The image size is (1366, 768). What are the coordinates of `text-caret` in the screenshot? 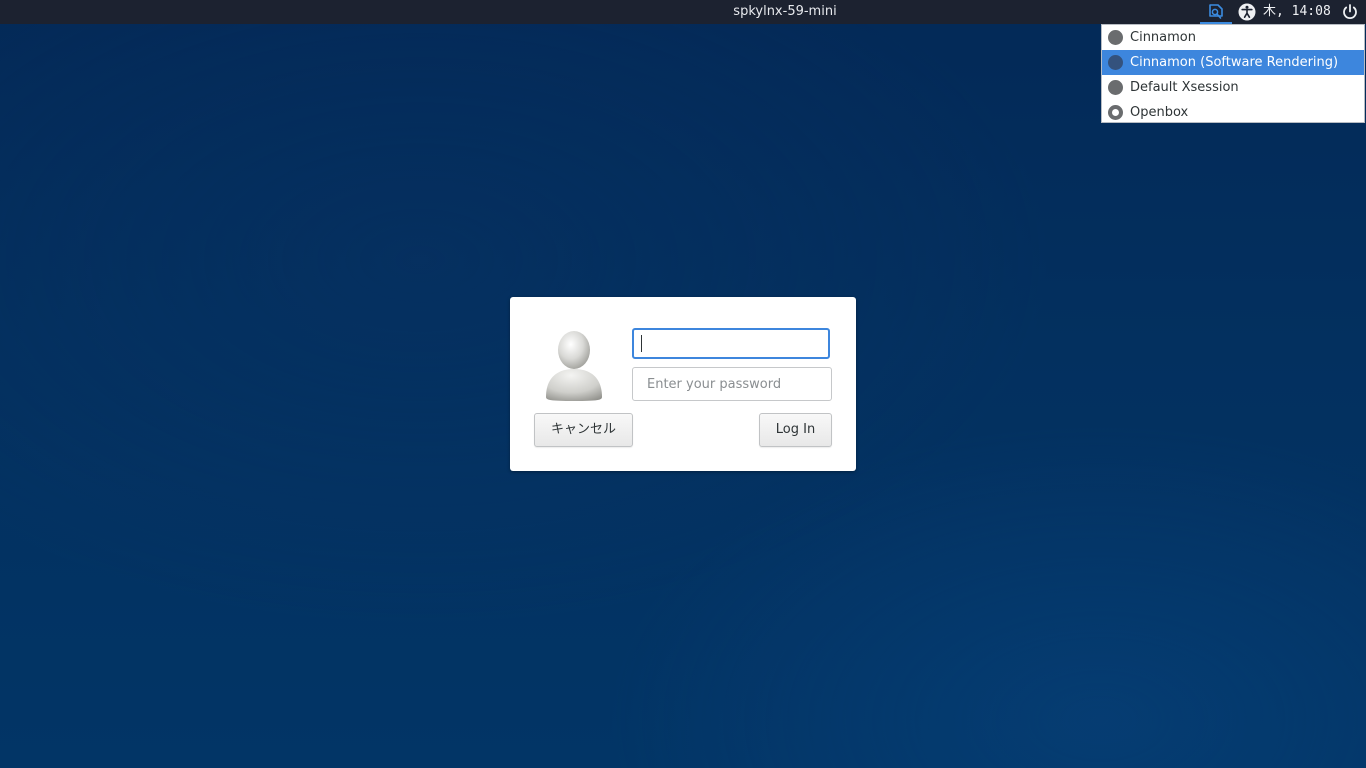 It's located at (641, 343).